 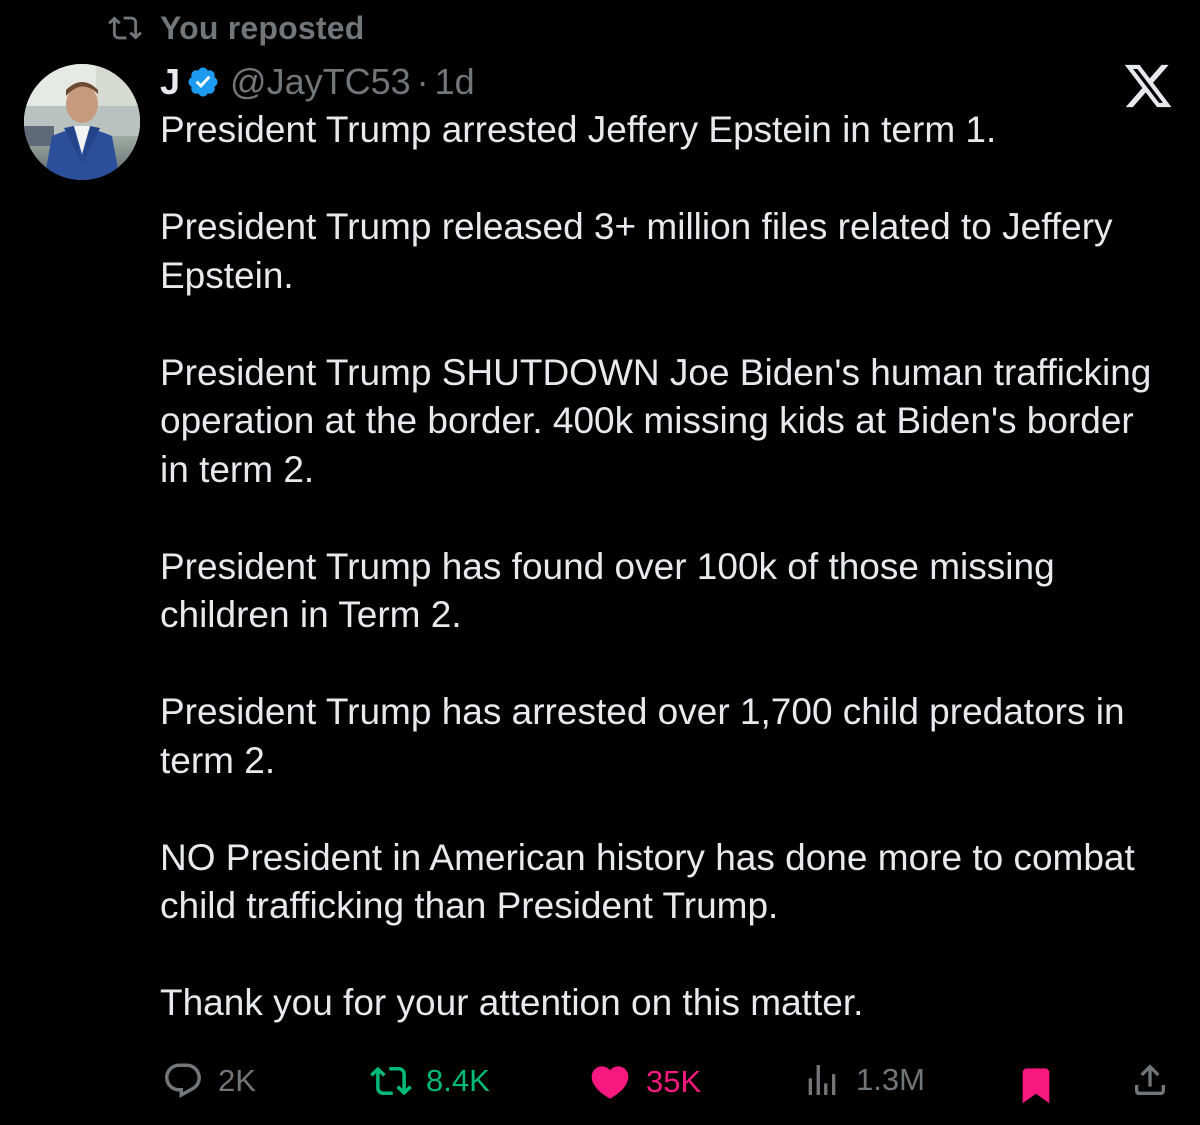 I want to click on tweet-header: J @JayTC53 · 1d, so click(x=317, y=82).